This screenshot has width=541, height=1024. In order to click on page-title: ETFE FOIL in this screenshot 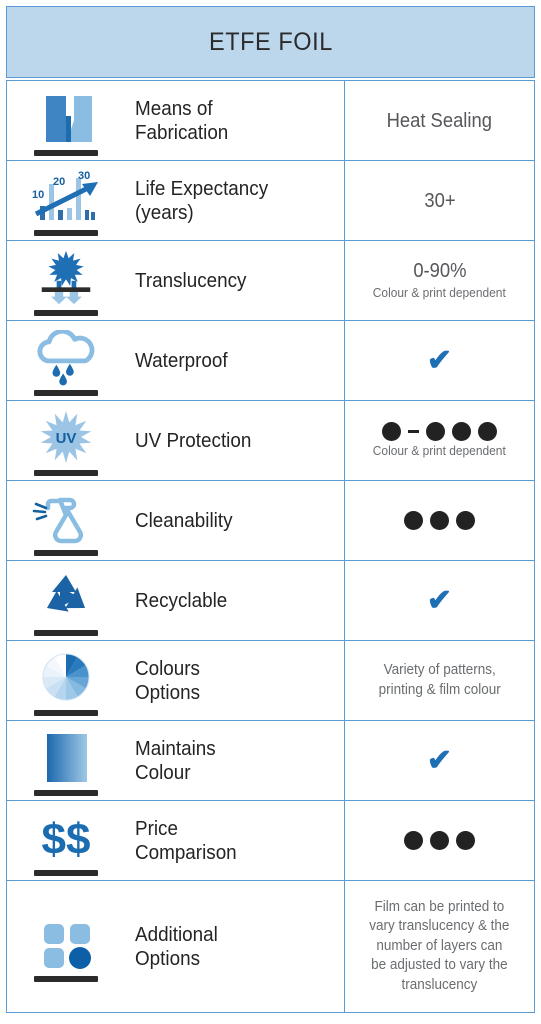, I will do `click(270, 41)`.